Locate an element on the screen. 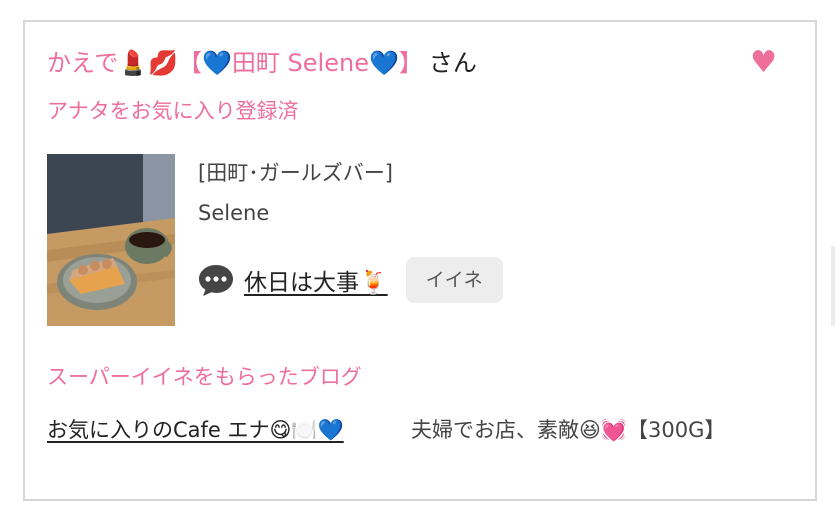 The height and width of the screenshot is (523, 840). sender-line: かえで💄💋【💙田町 Selene💙】 さん is located at coordinates (262, 63).